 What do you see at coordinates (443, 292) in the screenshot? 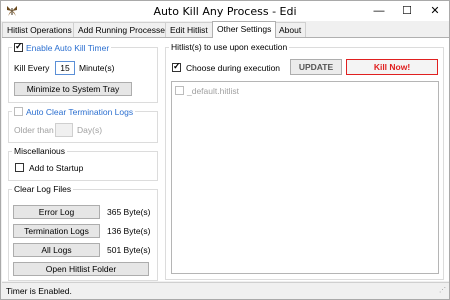
I see `resize-grip-icon: ⋰` at bounding box center [443, 292].